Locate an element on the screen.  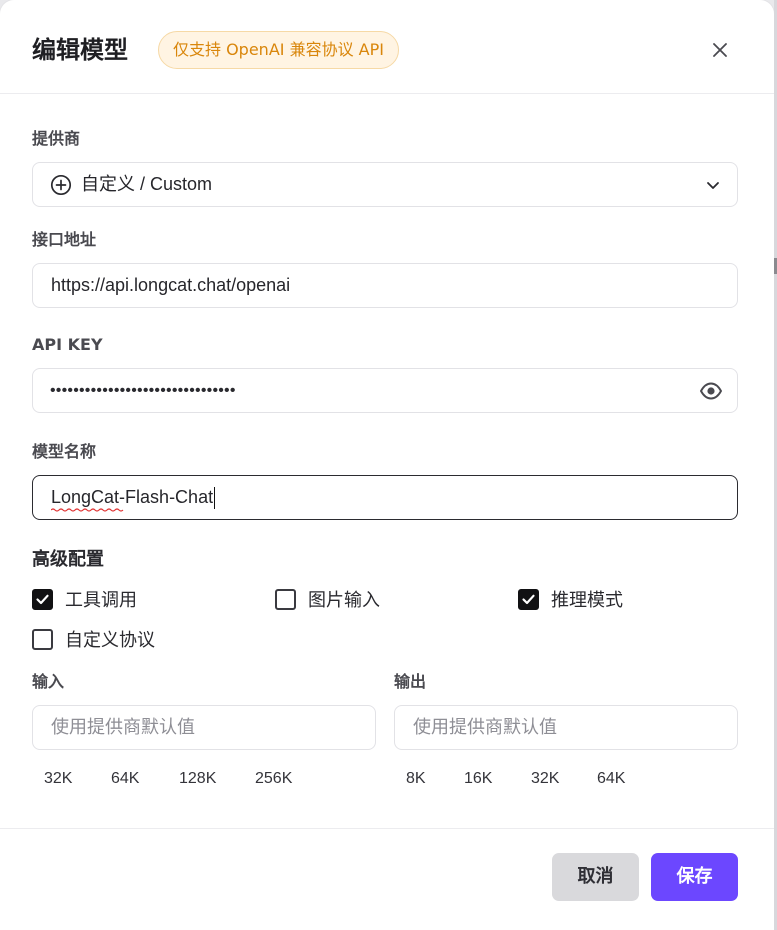
chevron-down-icon is located at coordinates (713, 185).